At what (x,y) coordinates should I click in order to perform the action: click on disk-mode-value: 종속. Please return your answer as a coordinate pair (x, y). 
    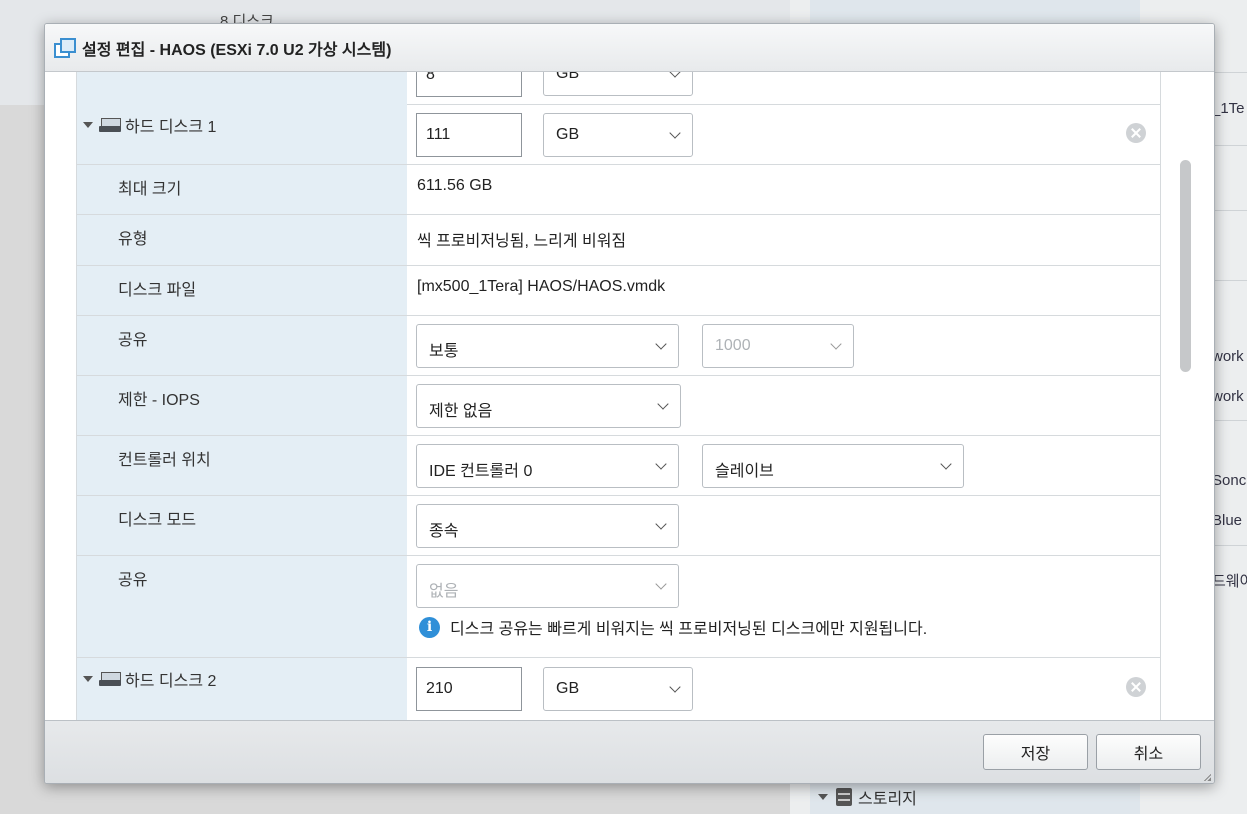
    Looking at the image, I should click on (444, 531).